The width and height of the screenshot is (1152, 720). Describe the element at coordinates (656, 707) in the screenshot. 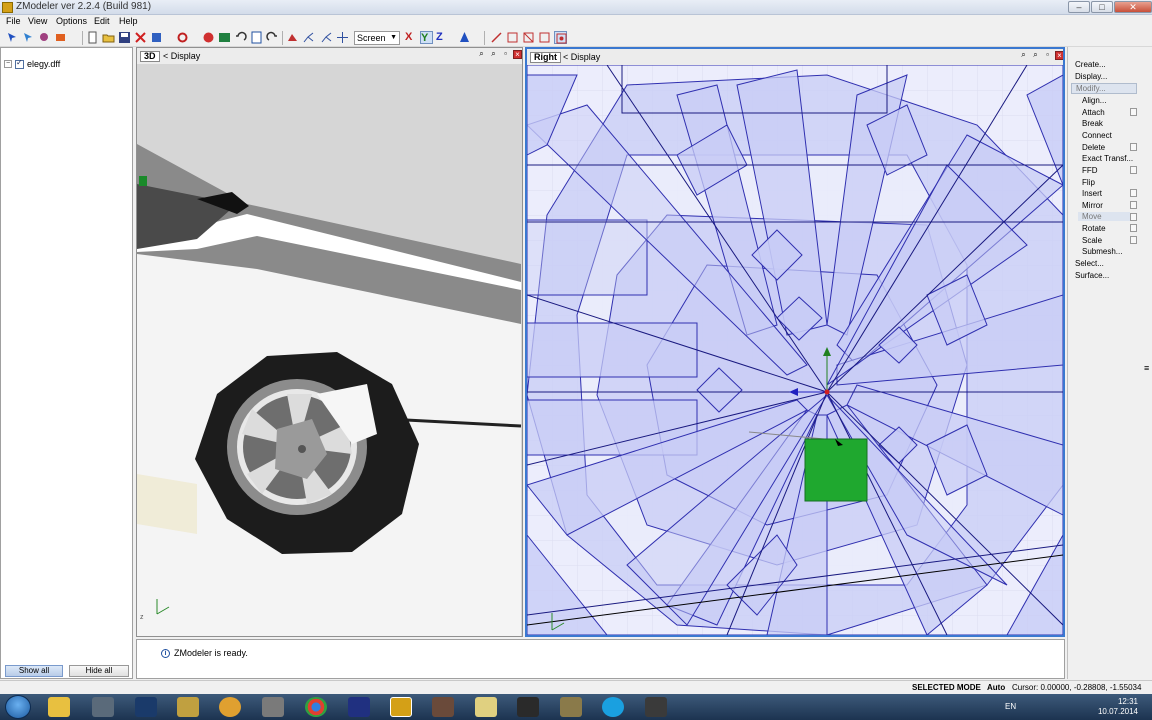

I see `video-editor-icon` at that location.